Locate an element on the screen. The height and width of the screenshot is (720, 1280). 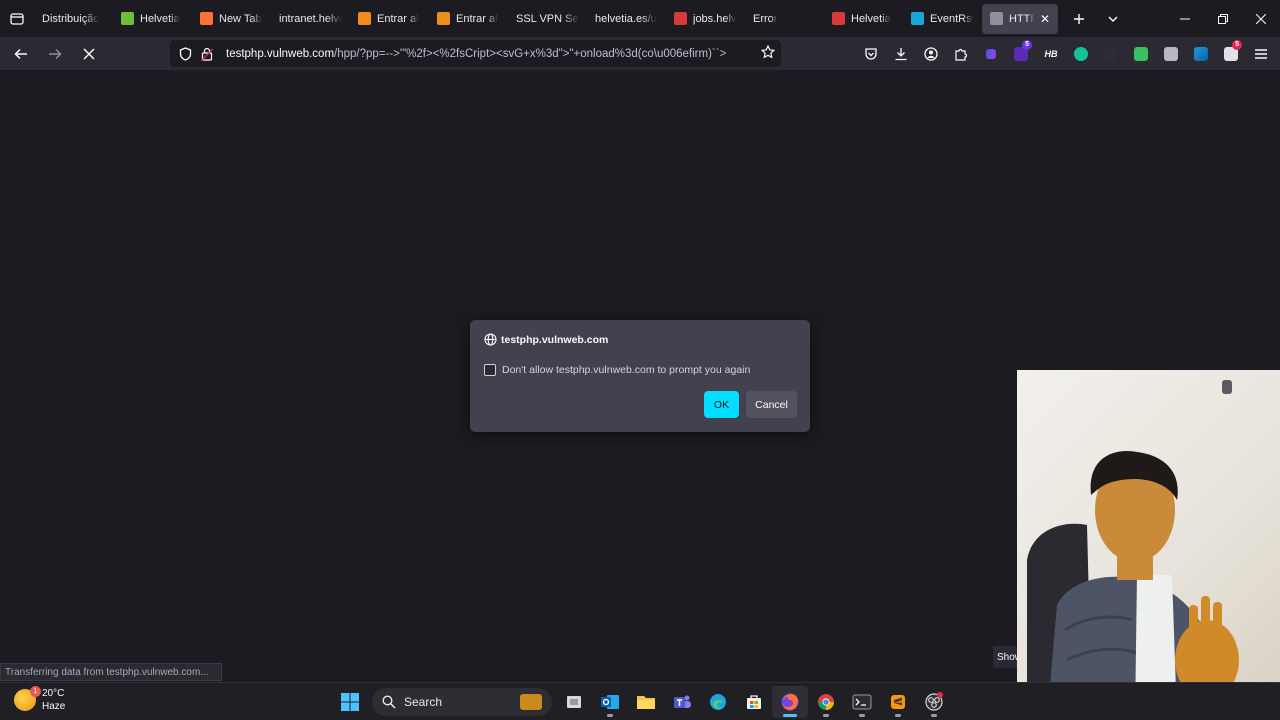
extension-wappalyzer is located at coordinates (991, 54).